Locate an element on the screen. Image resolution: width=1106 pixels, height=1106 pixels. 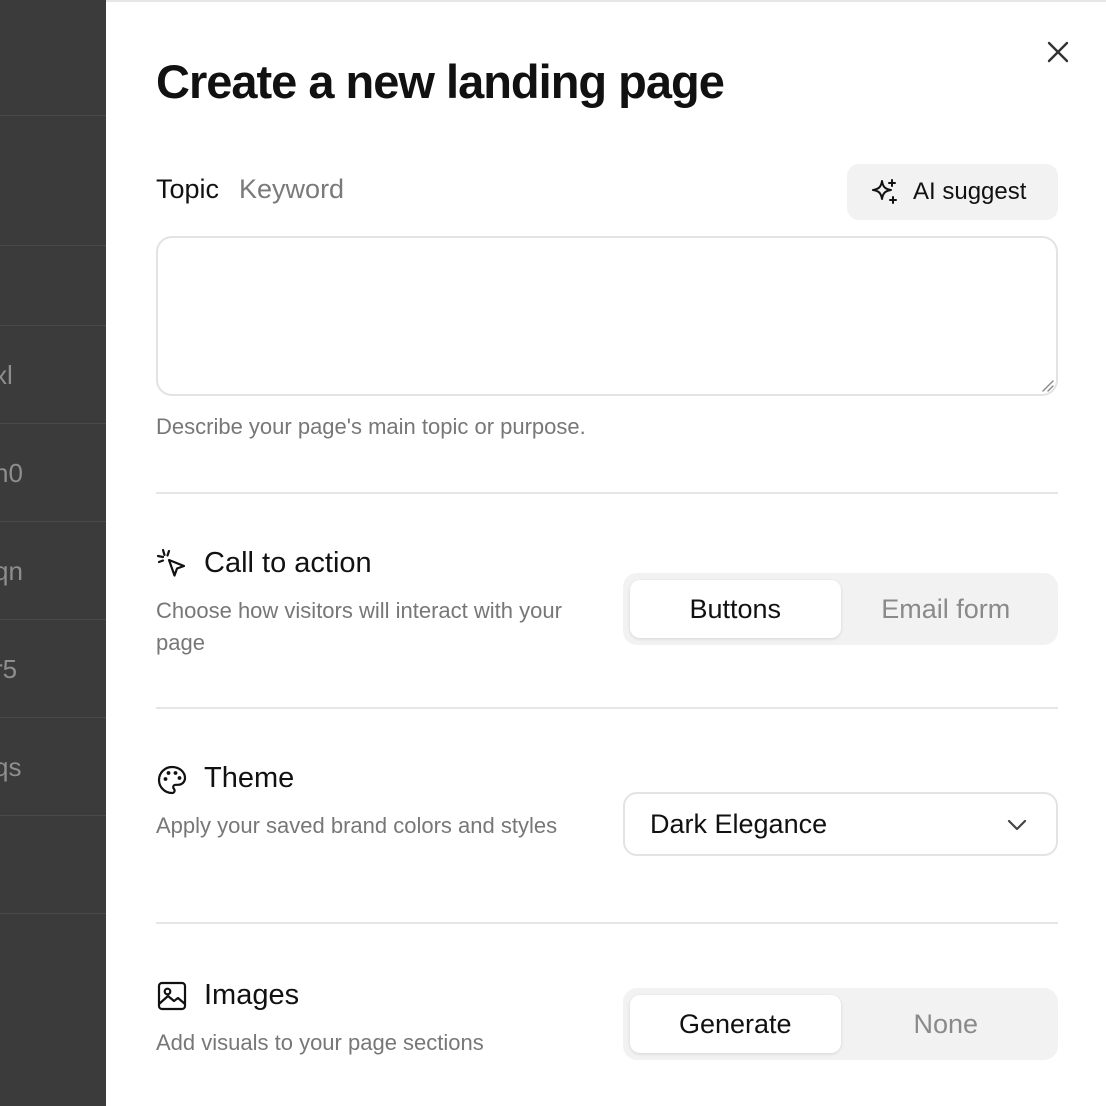
background-row: xl is located at coordinates (53, 375).